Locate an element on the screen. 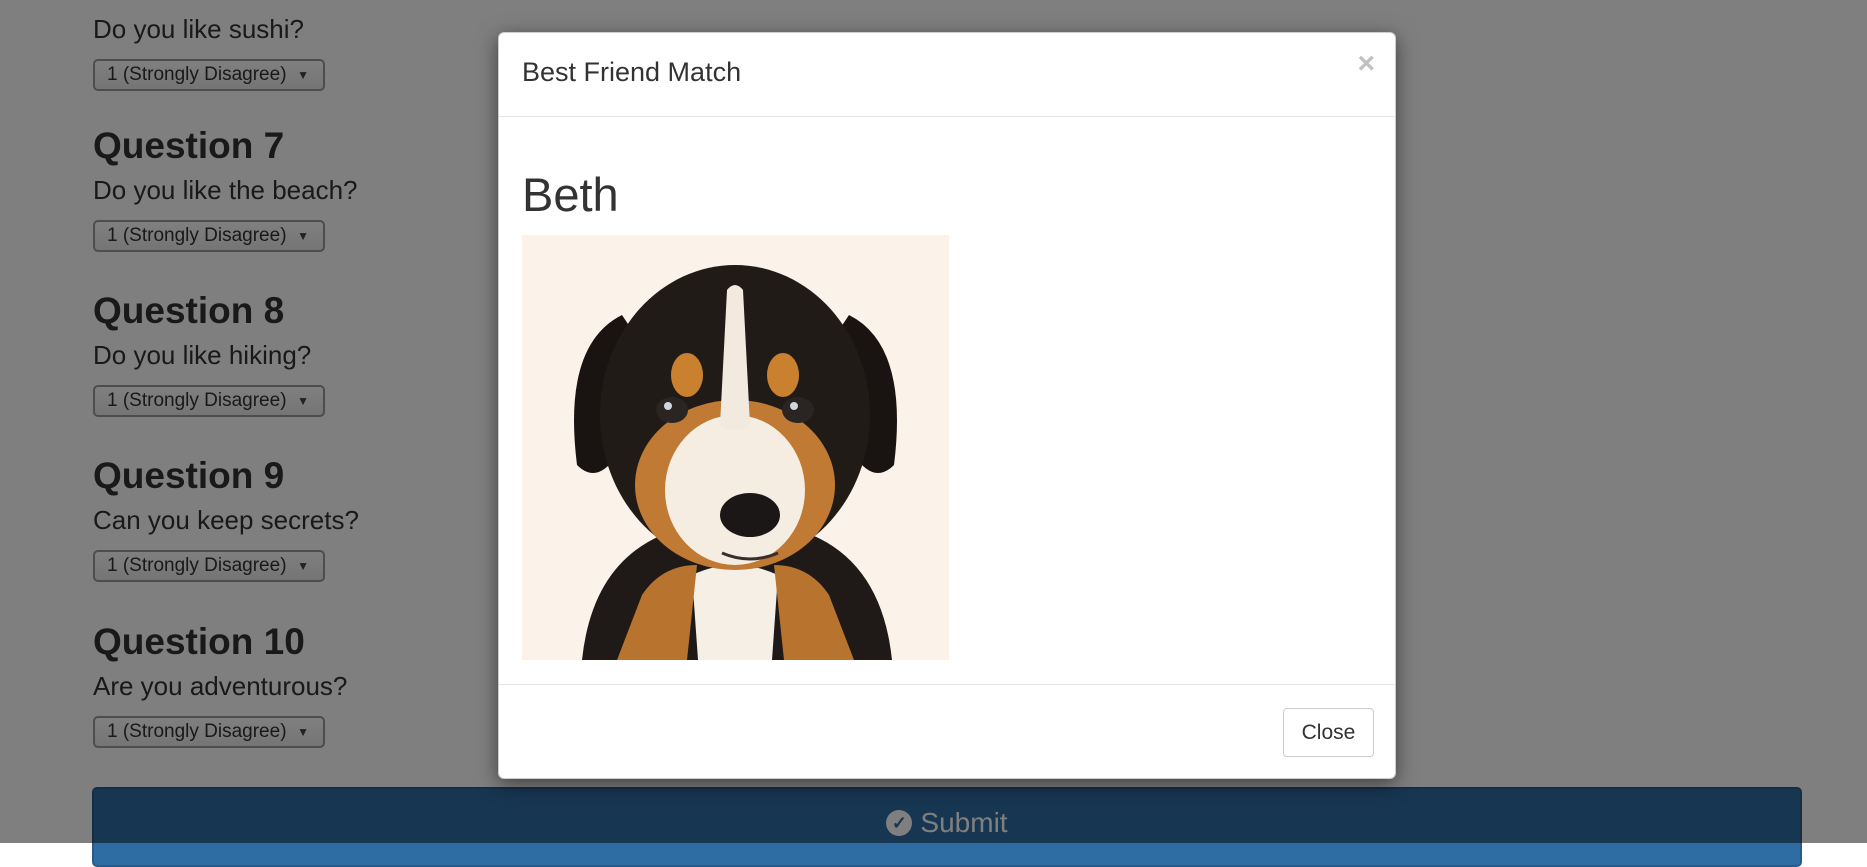 The image size is (1867, 867). match-name: Beth is located at coordinates (570, 194).